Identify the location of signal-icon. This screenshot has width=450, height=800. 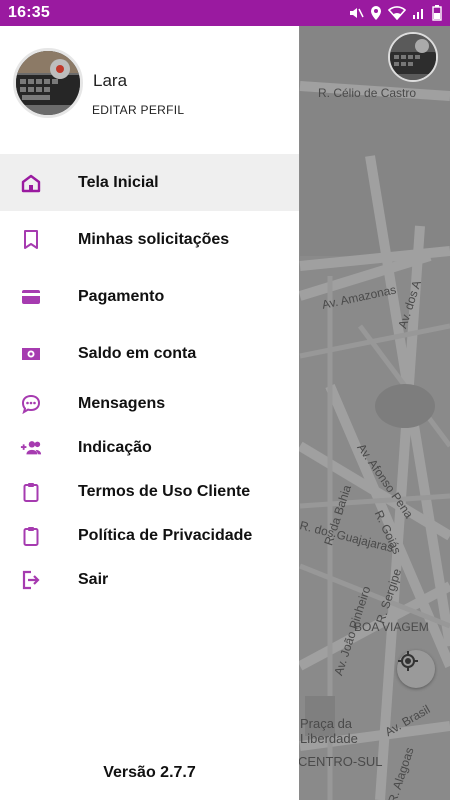
(419, 13).